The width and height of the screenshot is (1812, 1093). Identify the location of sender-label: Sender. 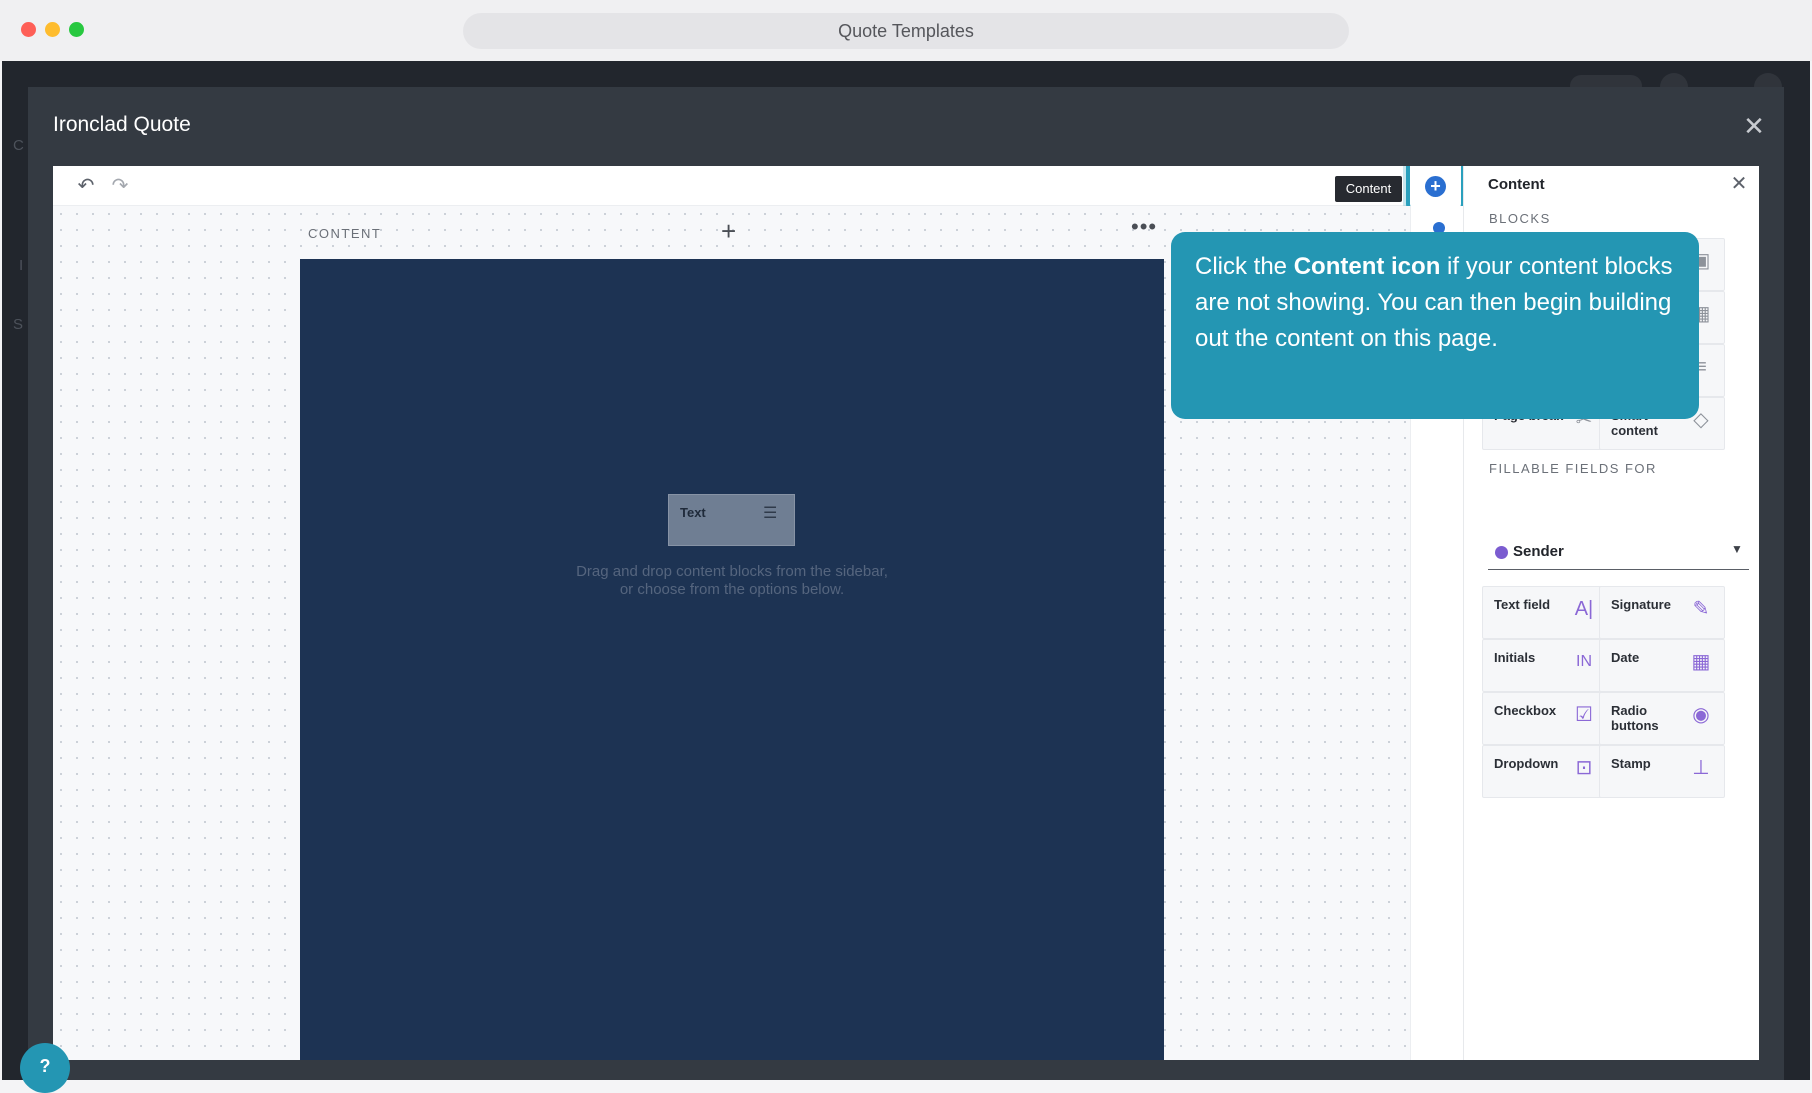
(1538, 551).